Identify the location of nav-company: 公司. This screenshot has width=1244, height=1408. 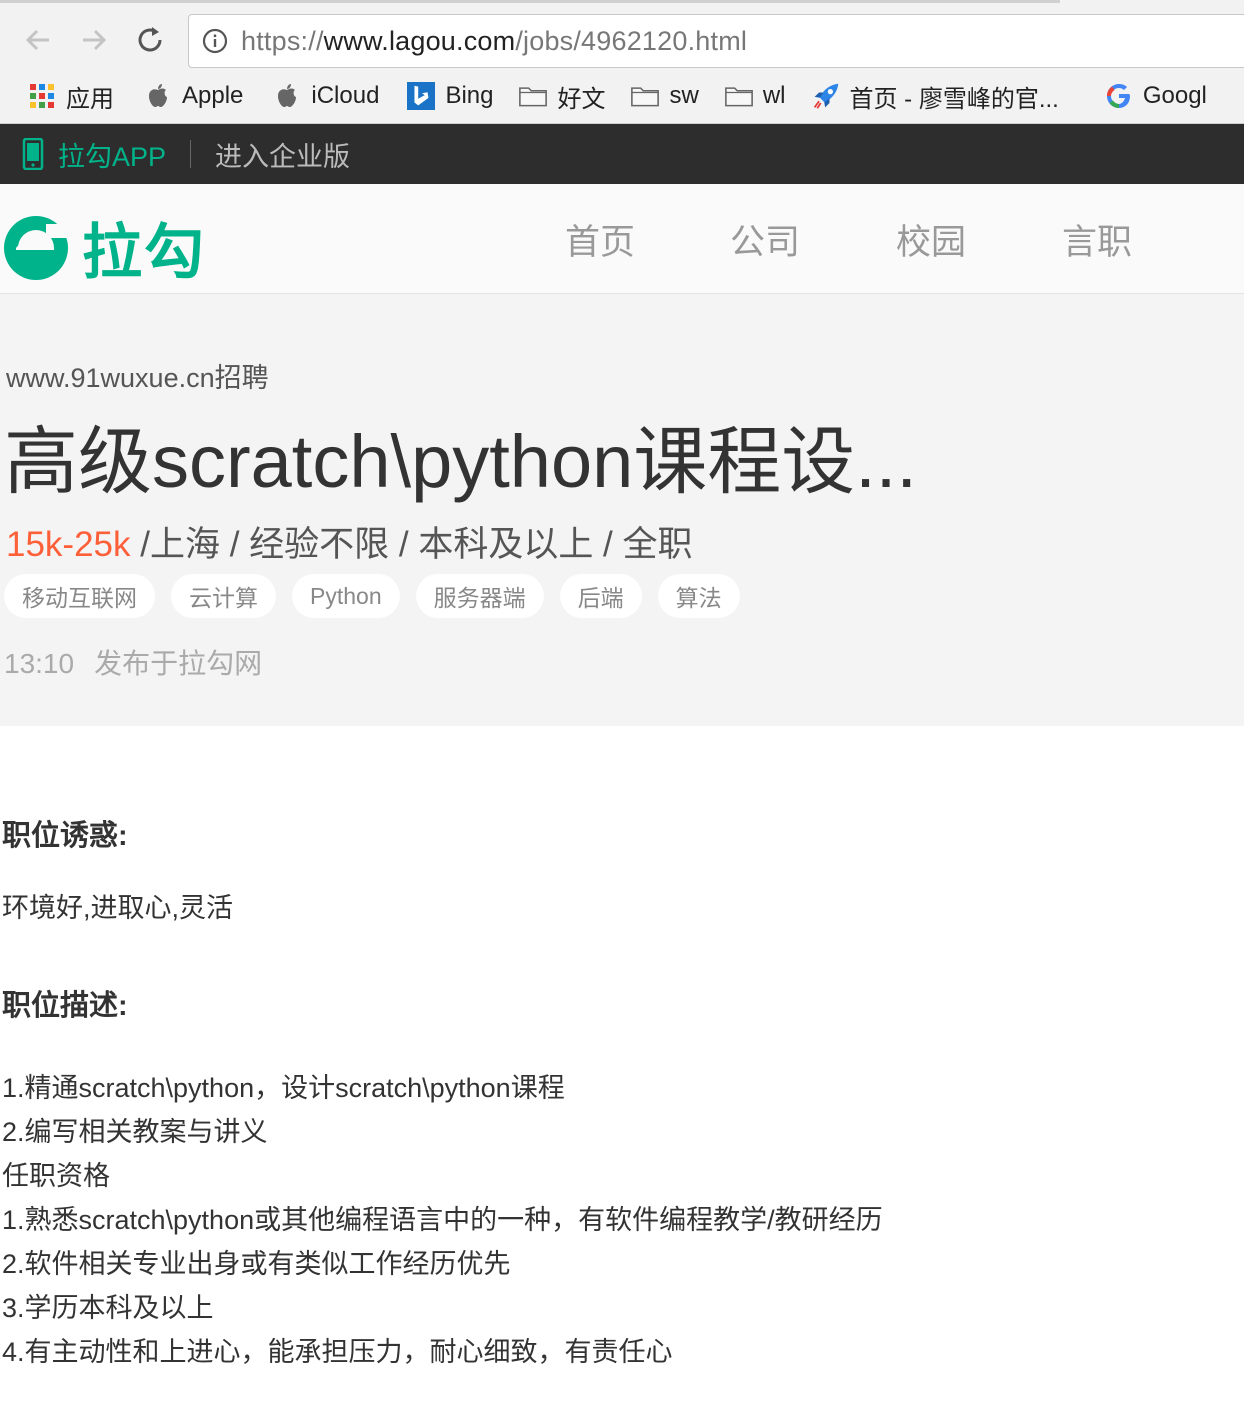
(765, 239).